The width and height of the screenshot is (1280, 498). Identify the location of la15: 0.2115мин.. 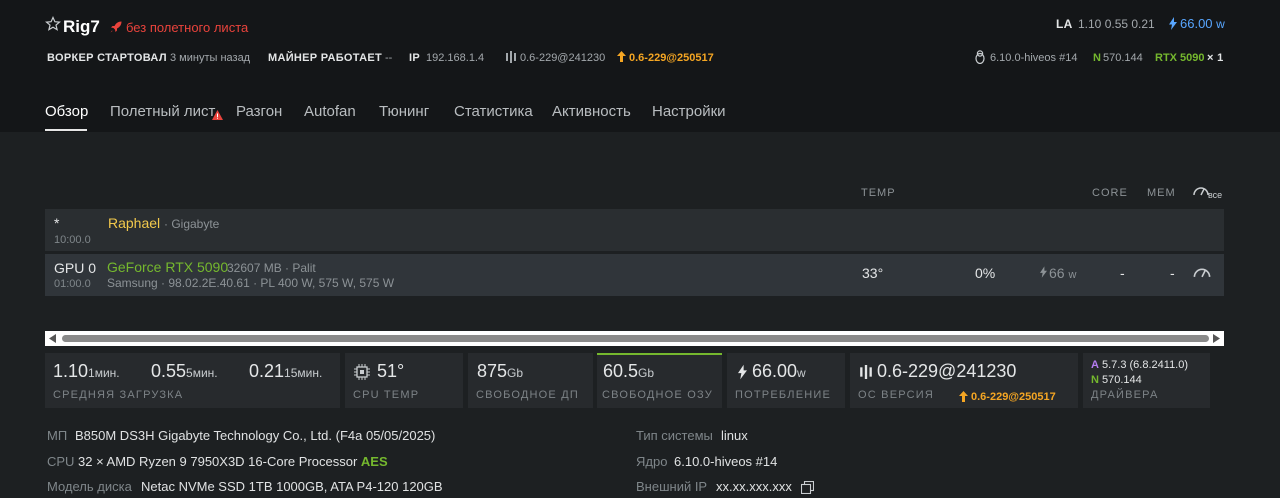
(286, 371).